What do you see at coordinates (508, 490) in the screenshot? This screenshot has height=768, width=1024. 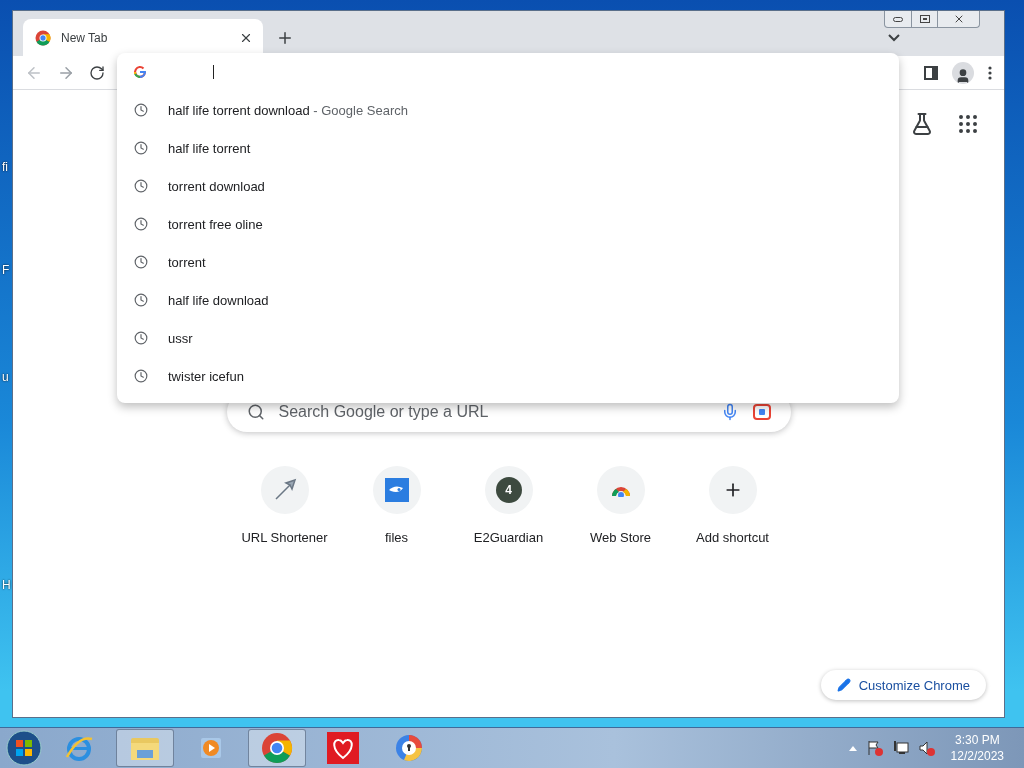 I see `badge-icon: 4` at bounding box center [508, 490].